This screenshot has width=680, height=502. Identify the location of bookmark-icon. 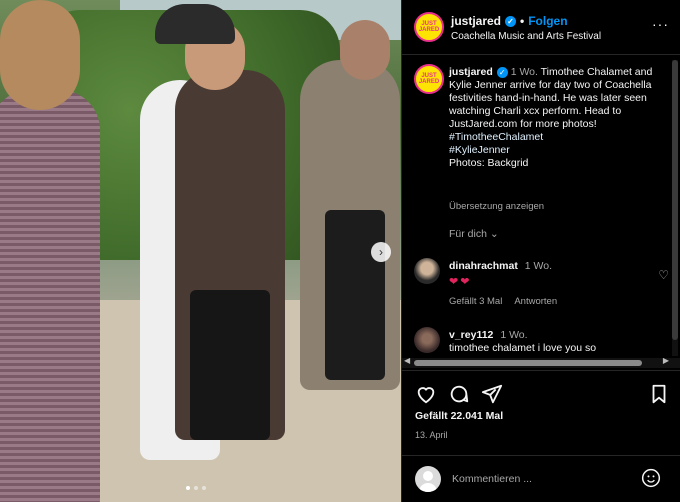
(659, 394).